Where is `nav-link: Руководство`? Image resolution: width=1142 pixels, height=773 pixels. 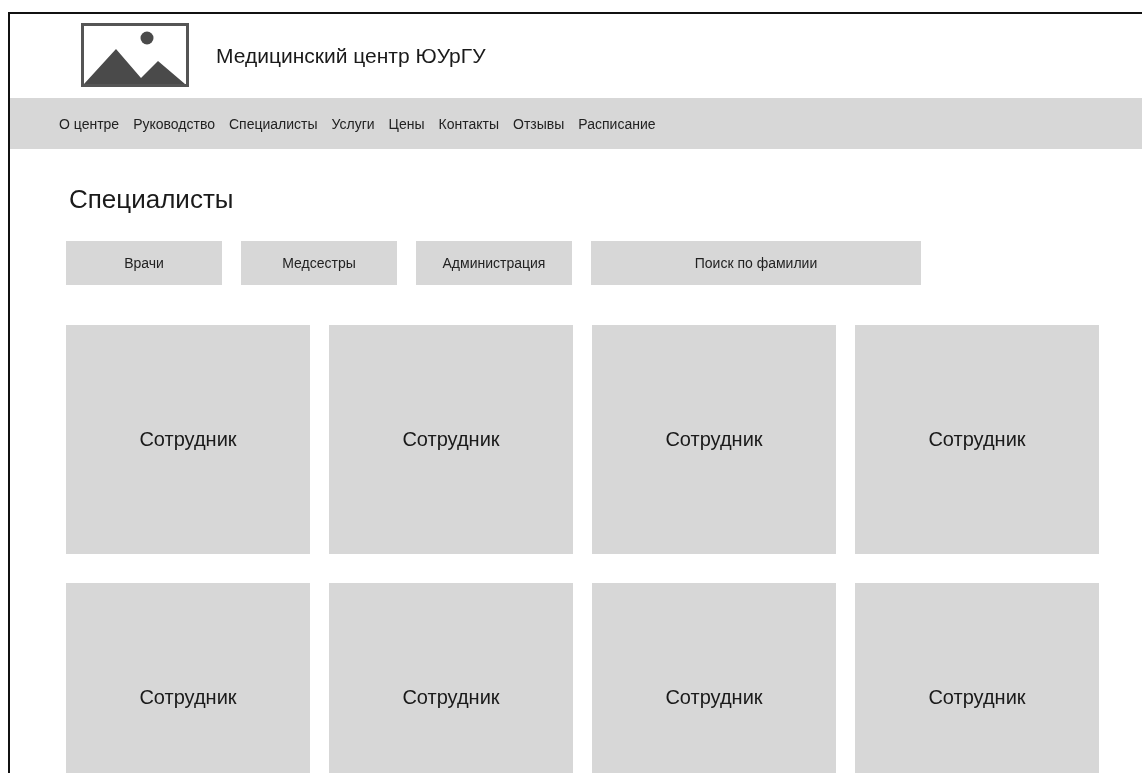
nav-link: Руководство is located at coordinates (174, 123).